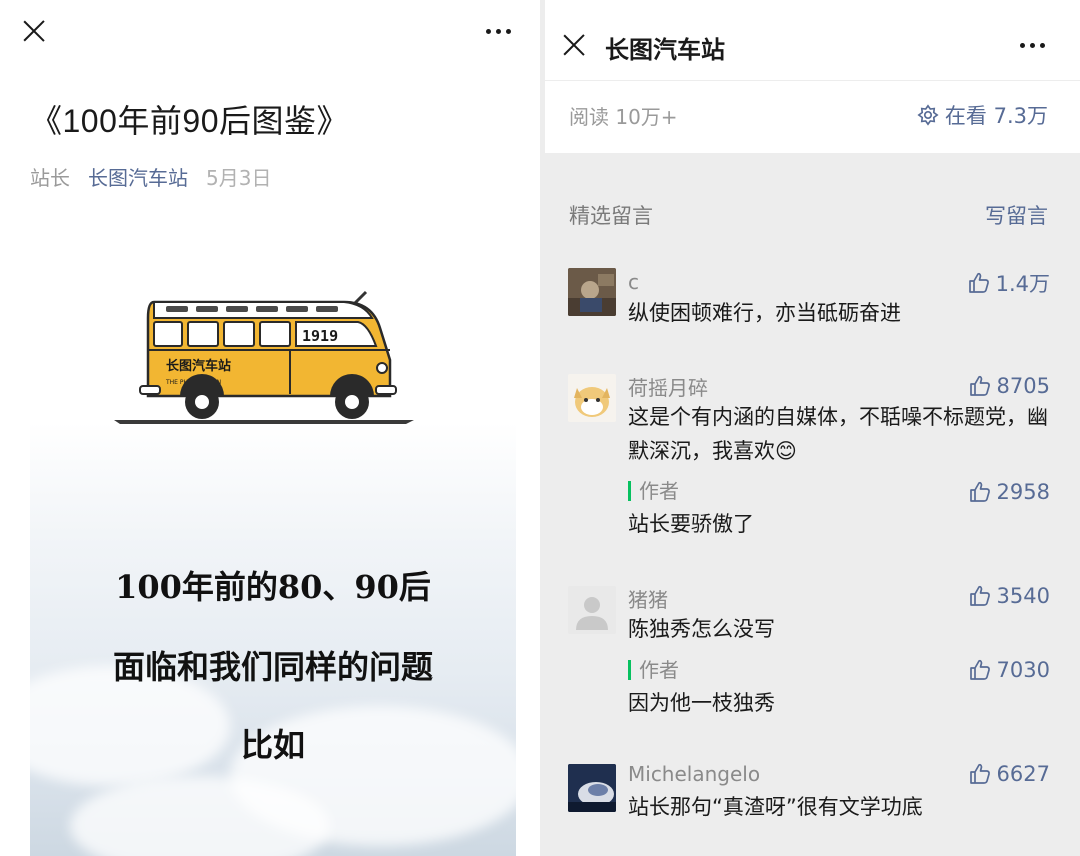 Image resolution: width=1080 pixels, height=856 pixels. What do you see at coordinates (1023, 386) in the screenshot?
I see `like-count: 8705` at bounding box center [1023, 386].